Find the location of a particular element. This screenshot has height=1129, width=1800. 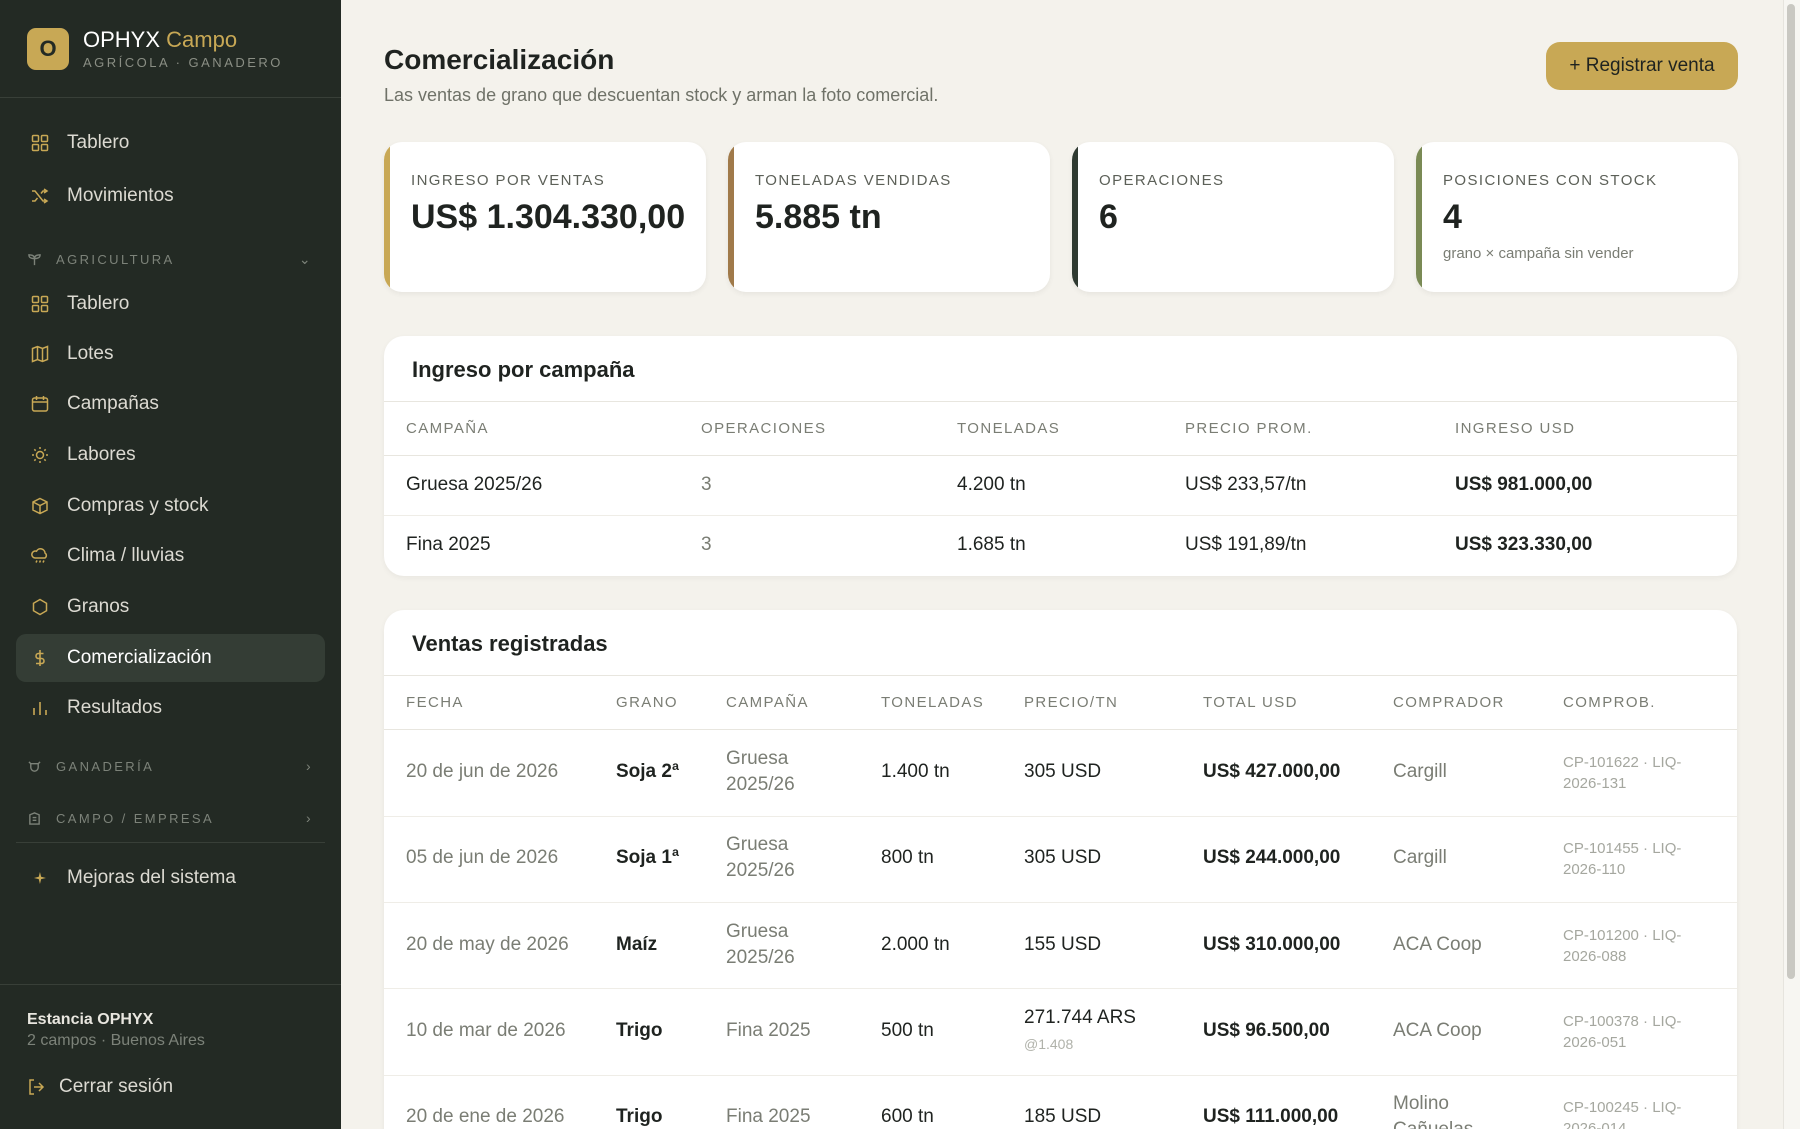

sidebar-item-granos: Granos is located at coordinates (170, 607).